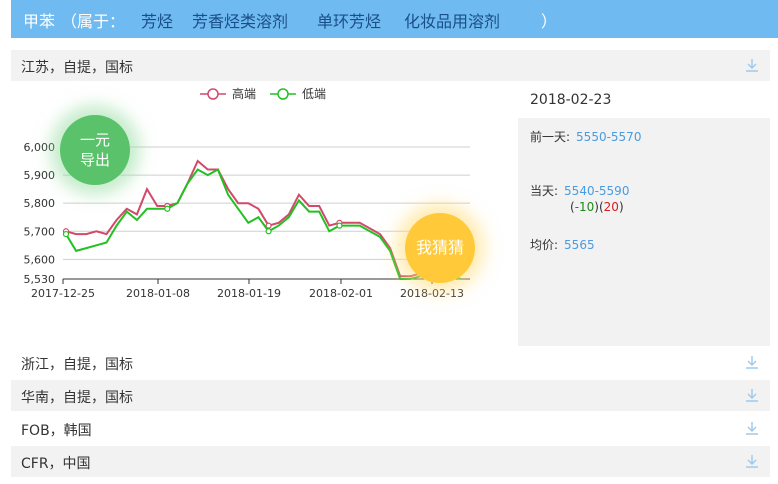  Describe the element at coordinates (94, 140) in the screenshot. I see `export-line1: 一元` at that location.